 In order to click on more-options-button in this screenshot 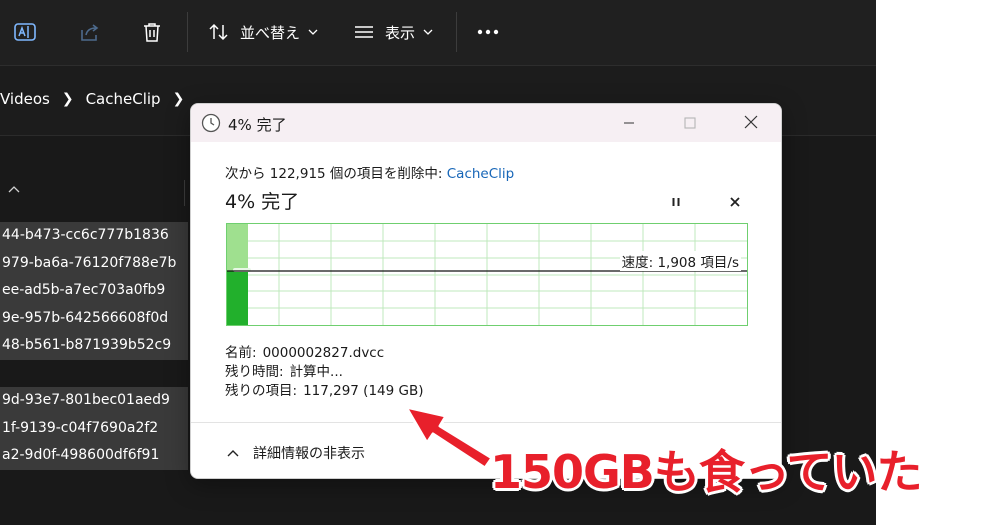, I will do `click(488, 32)`.